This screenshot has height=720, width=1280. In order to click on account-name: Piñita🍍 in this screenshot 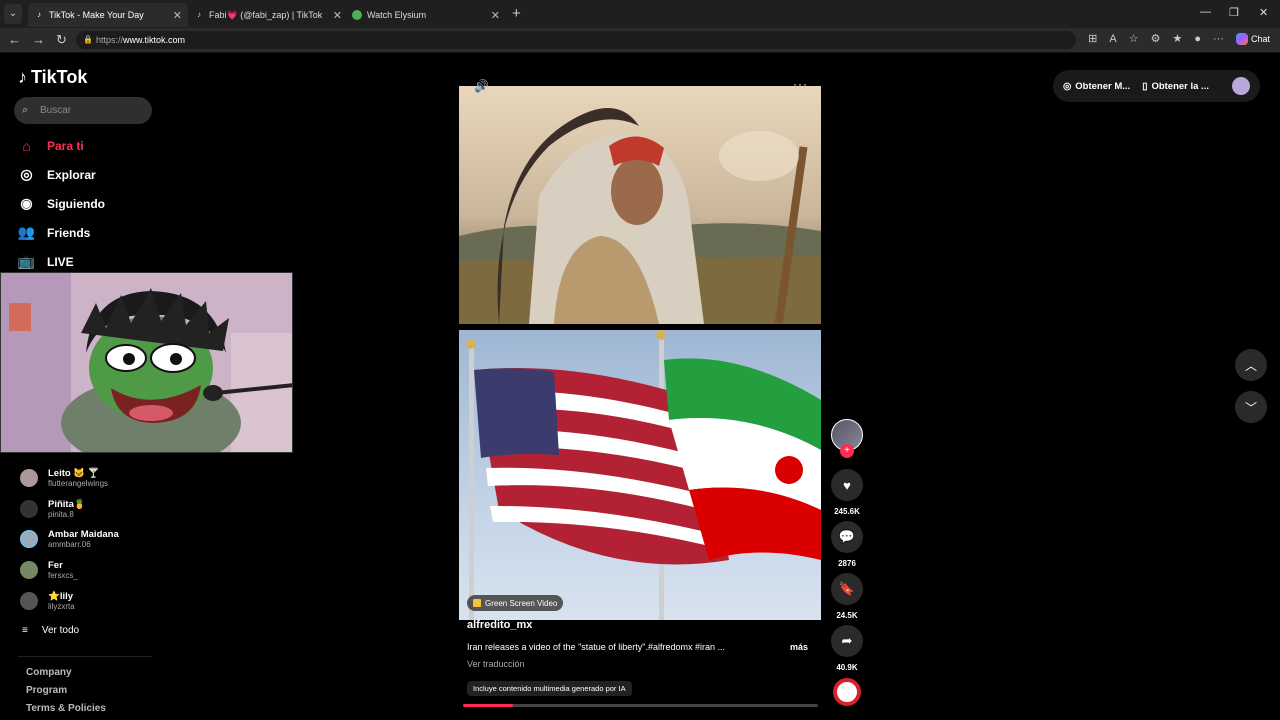, I will do `click(67, 504)`.